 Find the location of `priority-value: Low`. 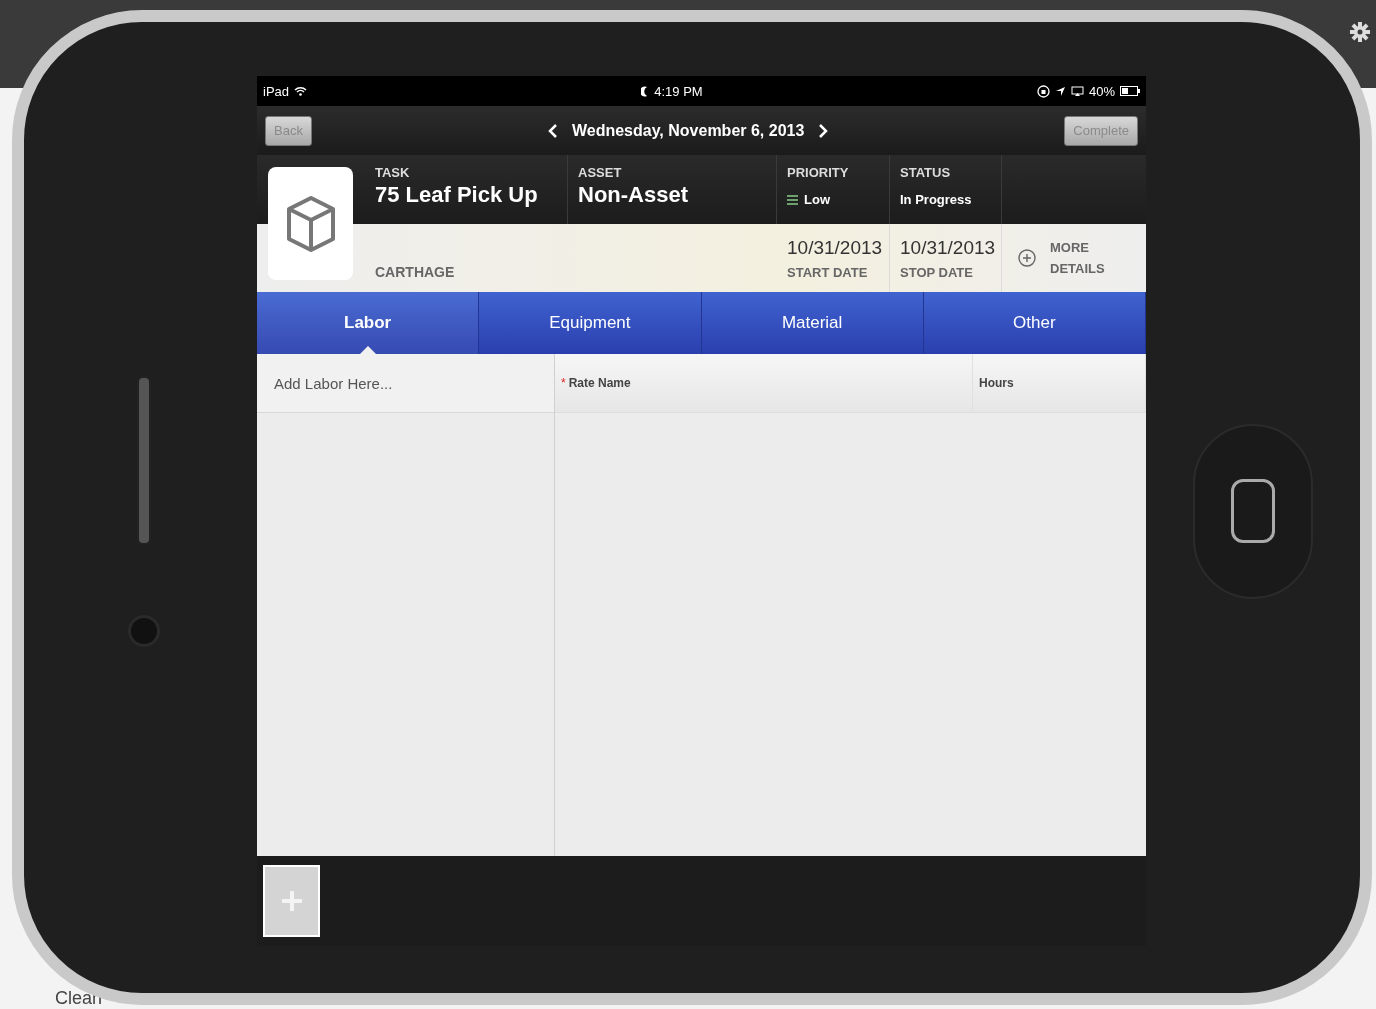

priority-value: Low is located at coordinates (817, 199).